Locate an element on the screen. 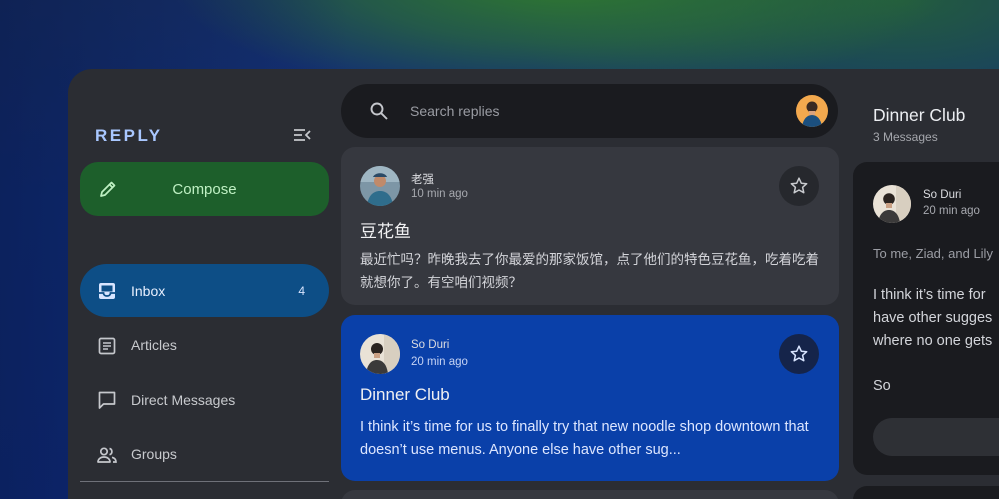  detail-body-line: I think it’s time for is located at coordinates (929, 295).